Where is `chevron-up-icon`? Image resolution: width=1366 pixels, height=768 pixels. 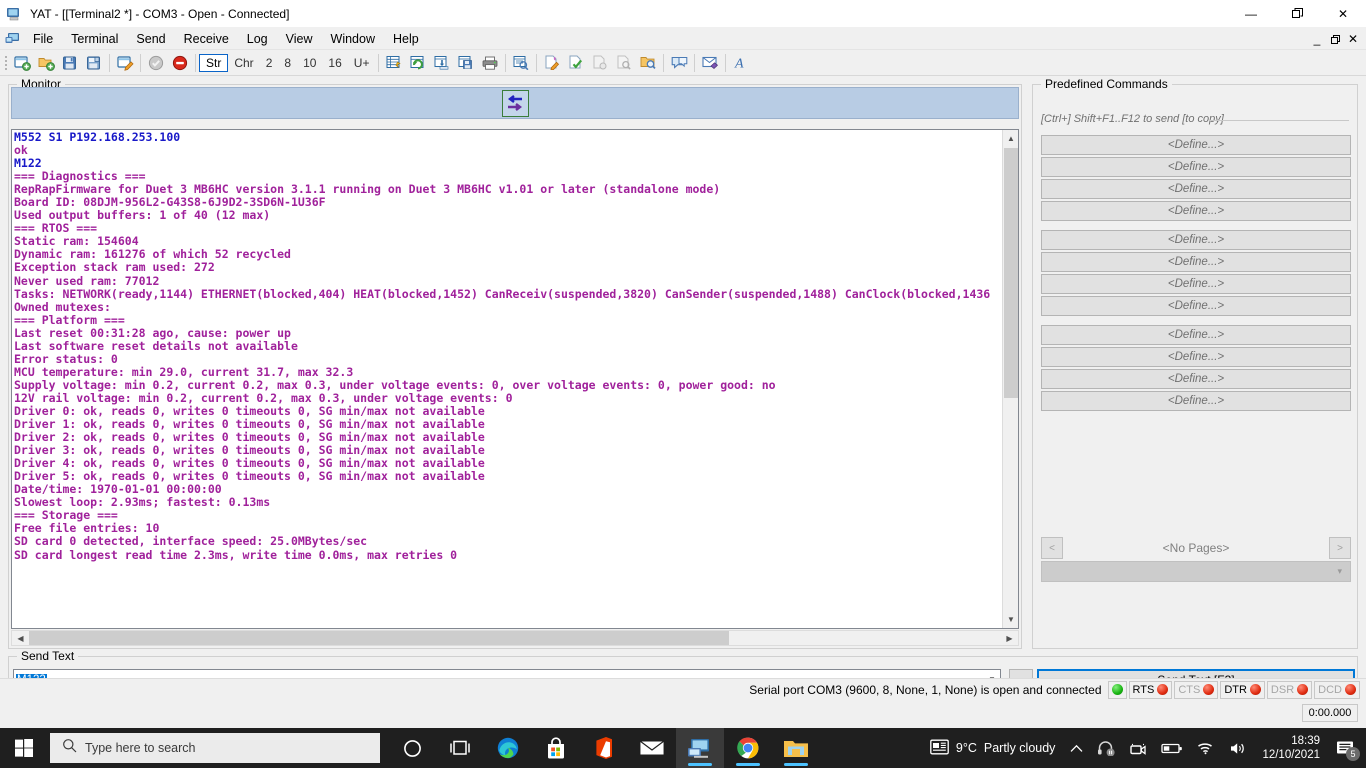
chevron-up-icon is located at coordinates (1076, 748).